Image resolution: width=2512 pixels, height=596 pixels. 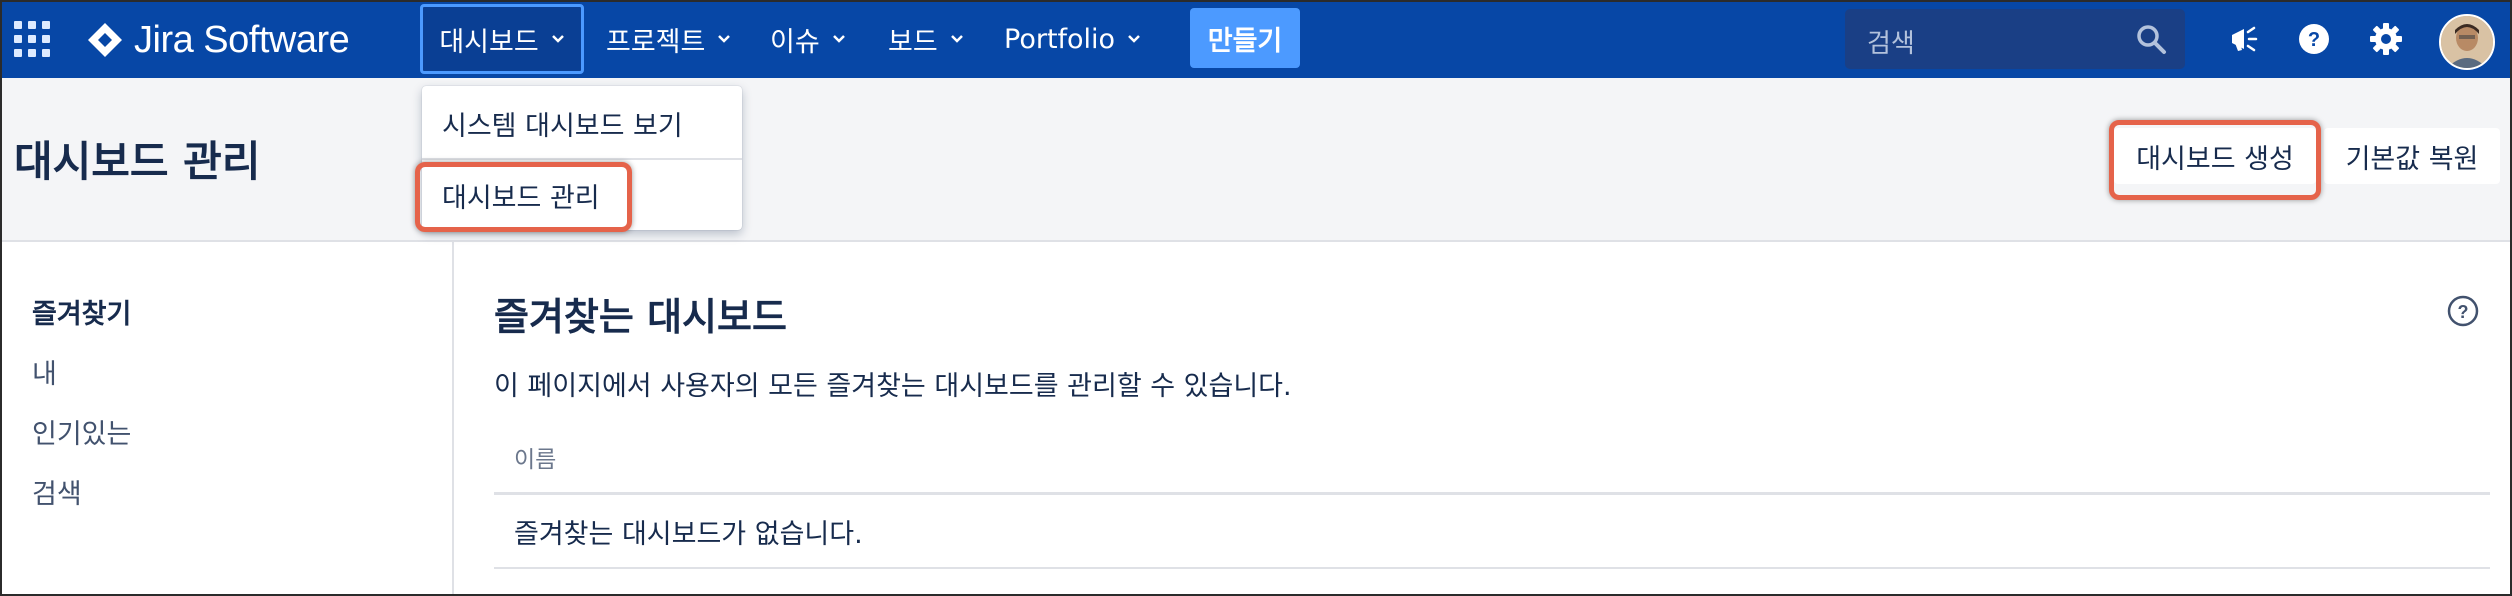 What do you see at coordinates (562, 123) in the screenshot?
I see `menu-item-view-system-dashboard: 시스템 대시보드 보기` at bounding box center [562, 123].